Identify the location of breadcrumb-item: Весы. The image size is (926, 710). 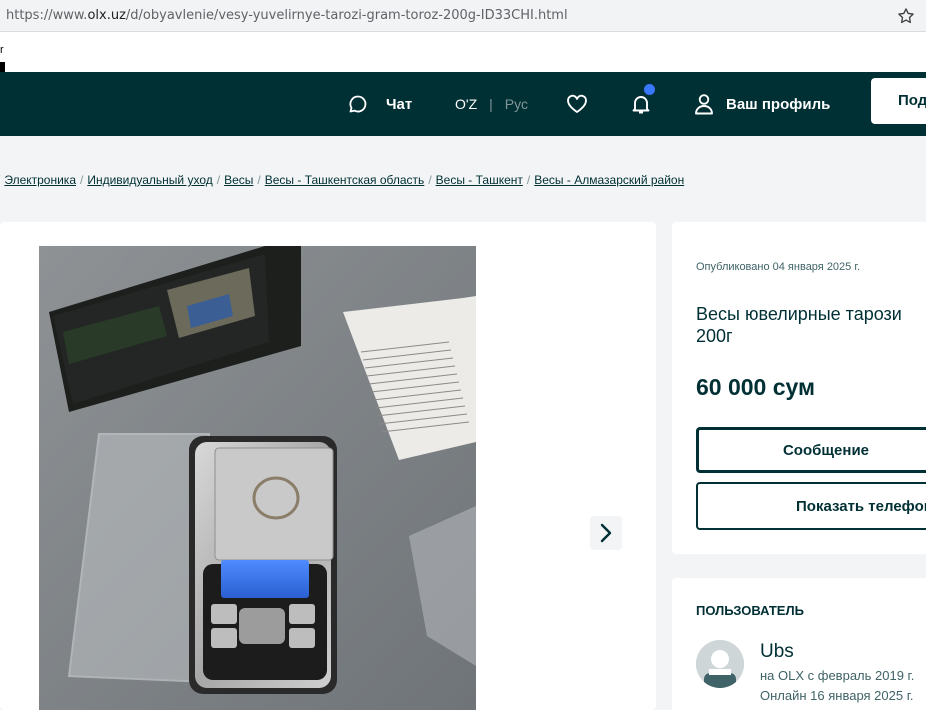
(238, 180).